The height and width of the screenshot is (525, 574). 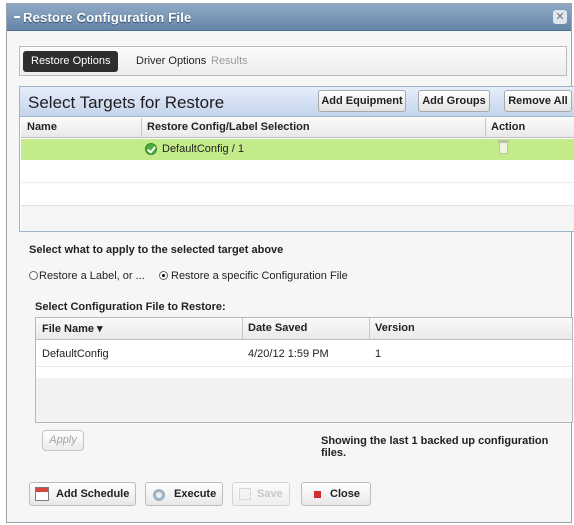 What do you see at coordinates (75, 354) in the screenshot?
I see `file-name-cell: DefaultConfig` at bounding box center [75, 354].